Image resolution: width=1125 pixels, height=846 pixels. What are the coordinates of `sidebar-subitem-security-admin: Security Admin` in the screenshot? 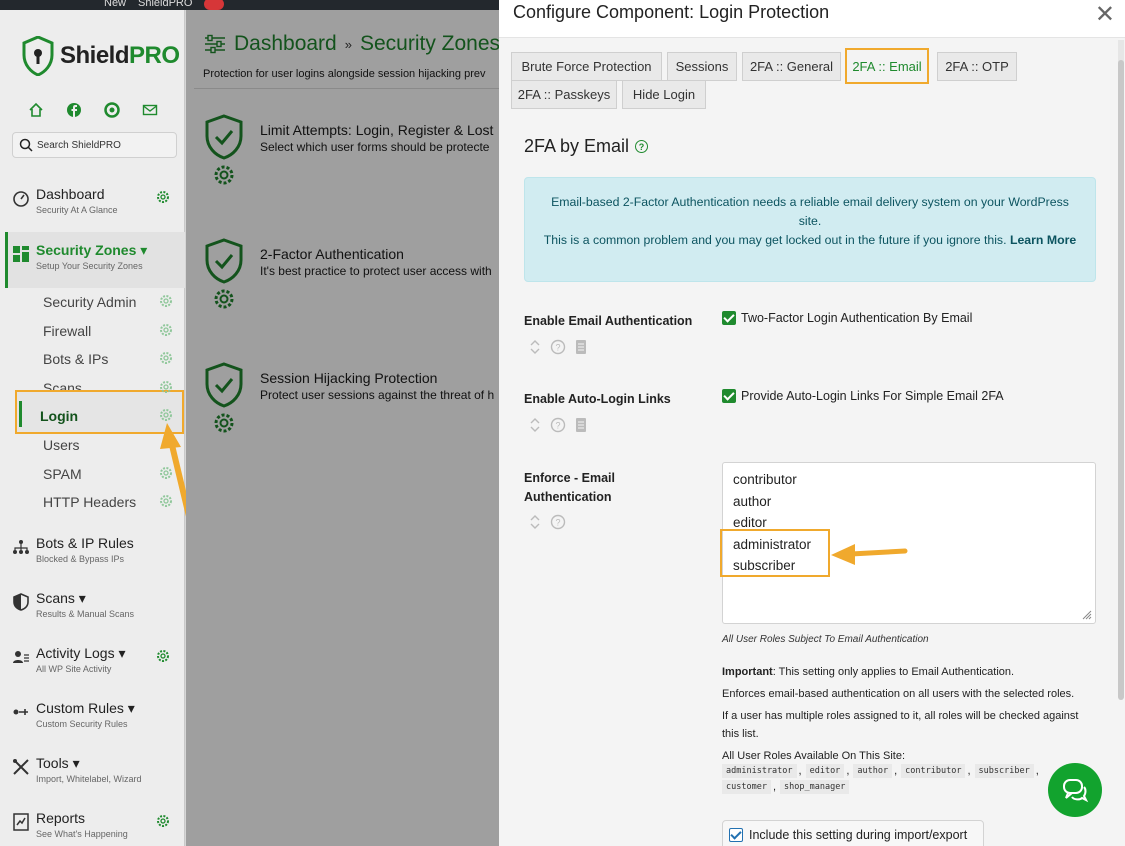 It's located at (89, 302).